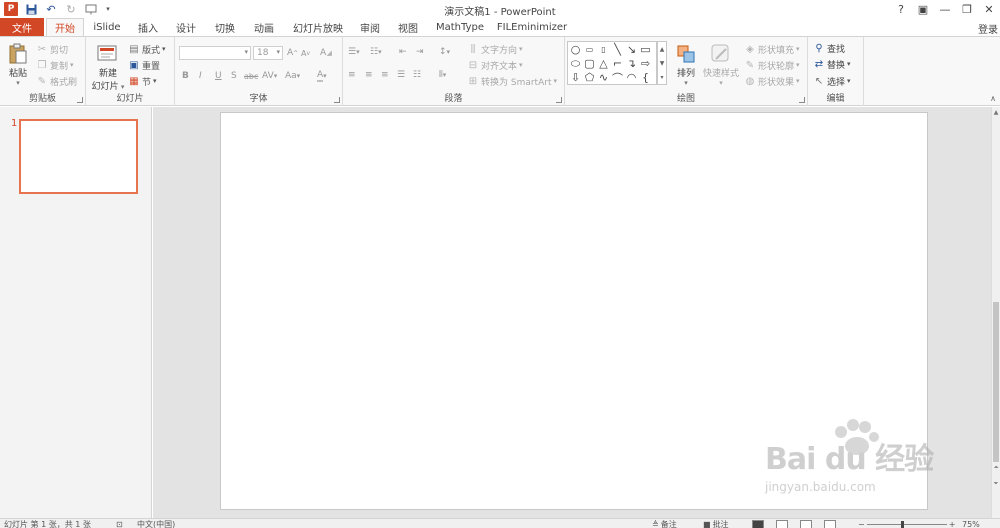 The width and height of the screenshot is (1000, 528). Describe the element at coordinates (923, 9) in the screenshot. I see `ribbon-display-options-icon: ▣` at that location.